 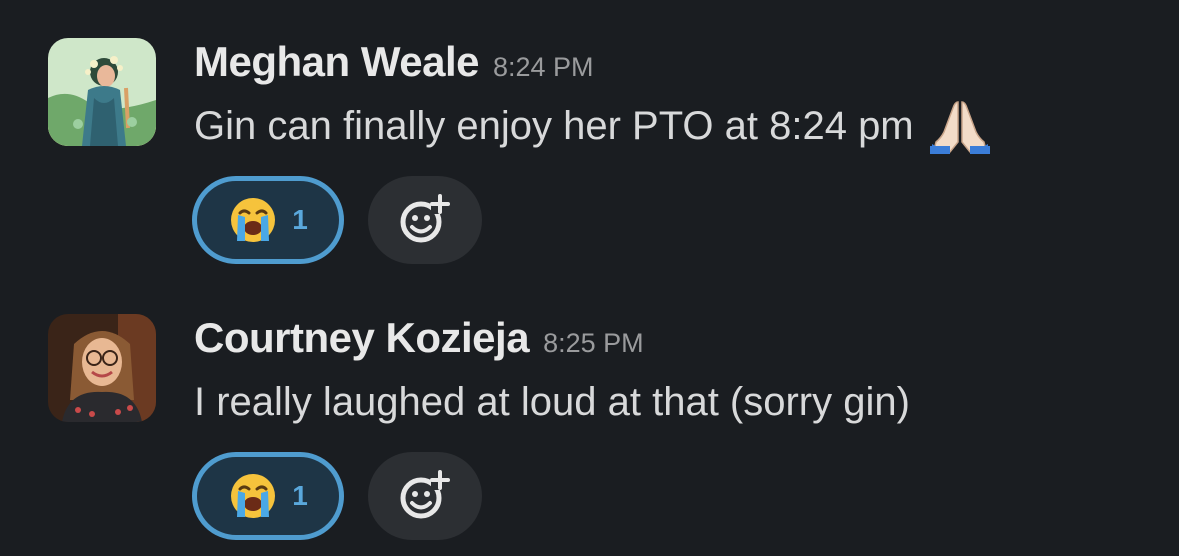 What do you see at coordinates (362, 338) in the screenshot?
I see `author-name: Courtney Kozieja` at bounding box center [362, 338].